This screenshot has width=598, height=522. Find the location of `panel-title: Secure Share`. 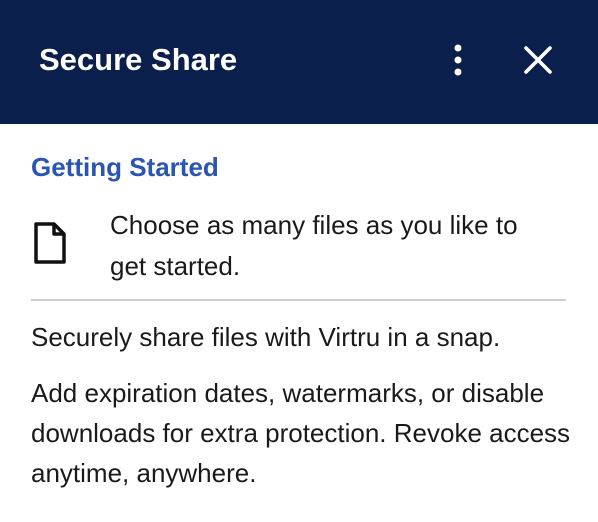

panel-title: Secure Share is located at coordinates (138, 59).